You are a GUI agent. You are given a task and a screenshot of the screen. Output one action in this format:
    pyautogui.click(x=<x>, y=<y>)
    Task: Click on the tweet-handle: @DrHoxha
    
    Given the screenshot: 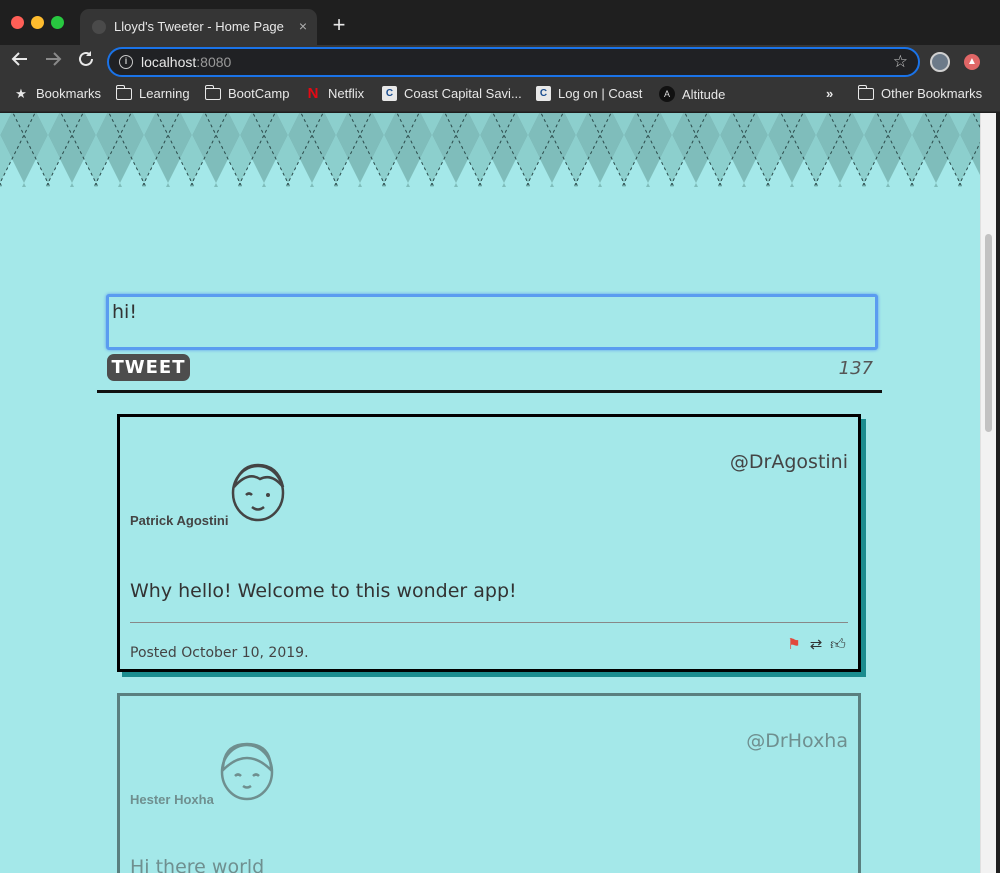 What is the action you would take?
    pyautogui.click(x=797, y=741)
    